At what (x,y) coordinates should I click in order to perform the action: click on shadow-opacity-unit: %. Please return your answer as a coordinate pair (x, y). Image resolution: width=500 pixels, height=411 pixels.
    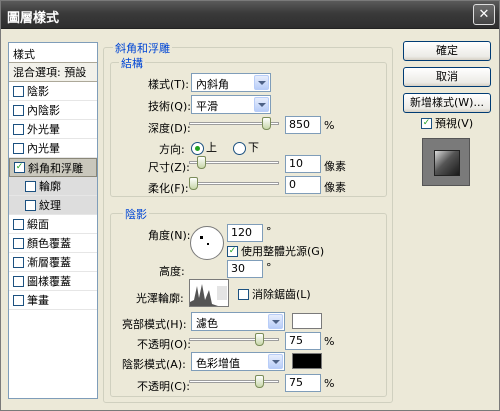
    Looking at the image, I should click on (329, 383).